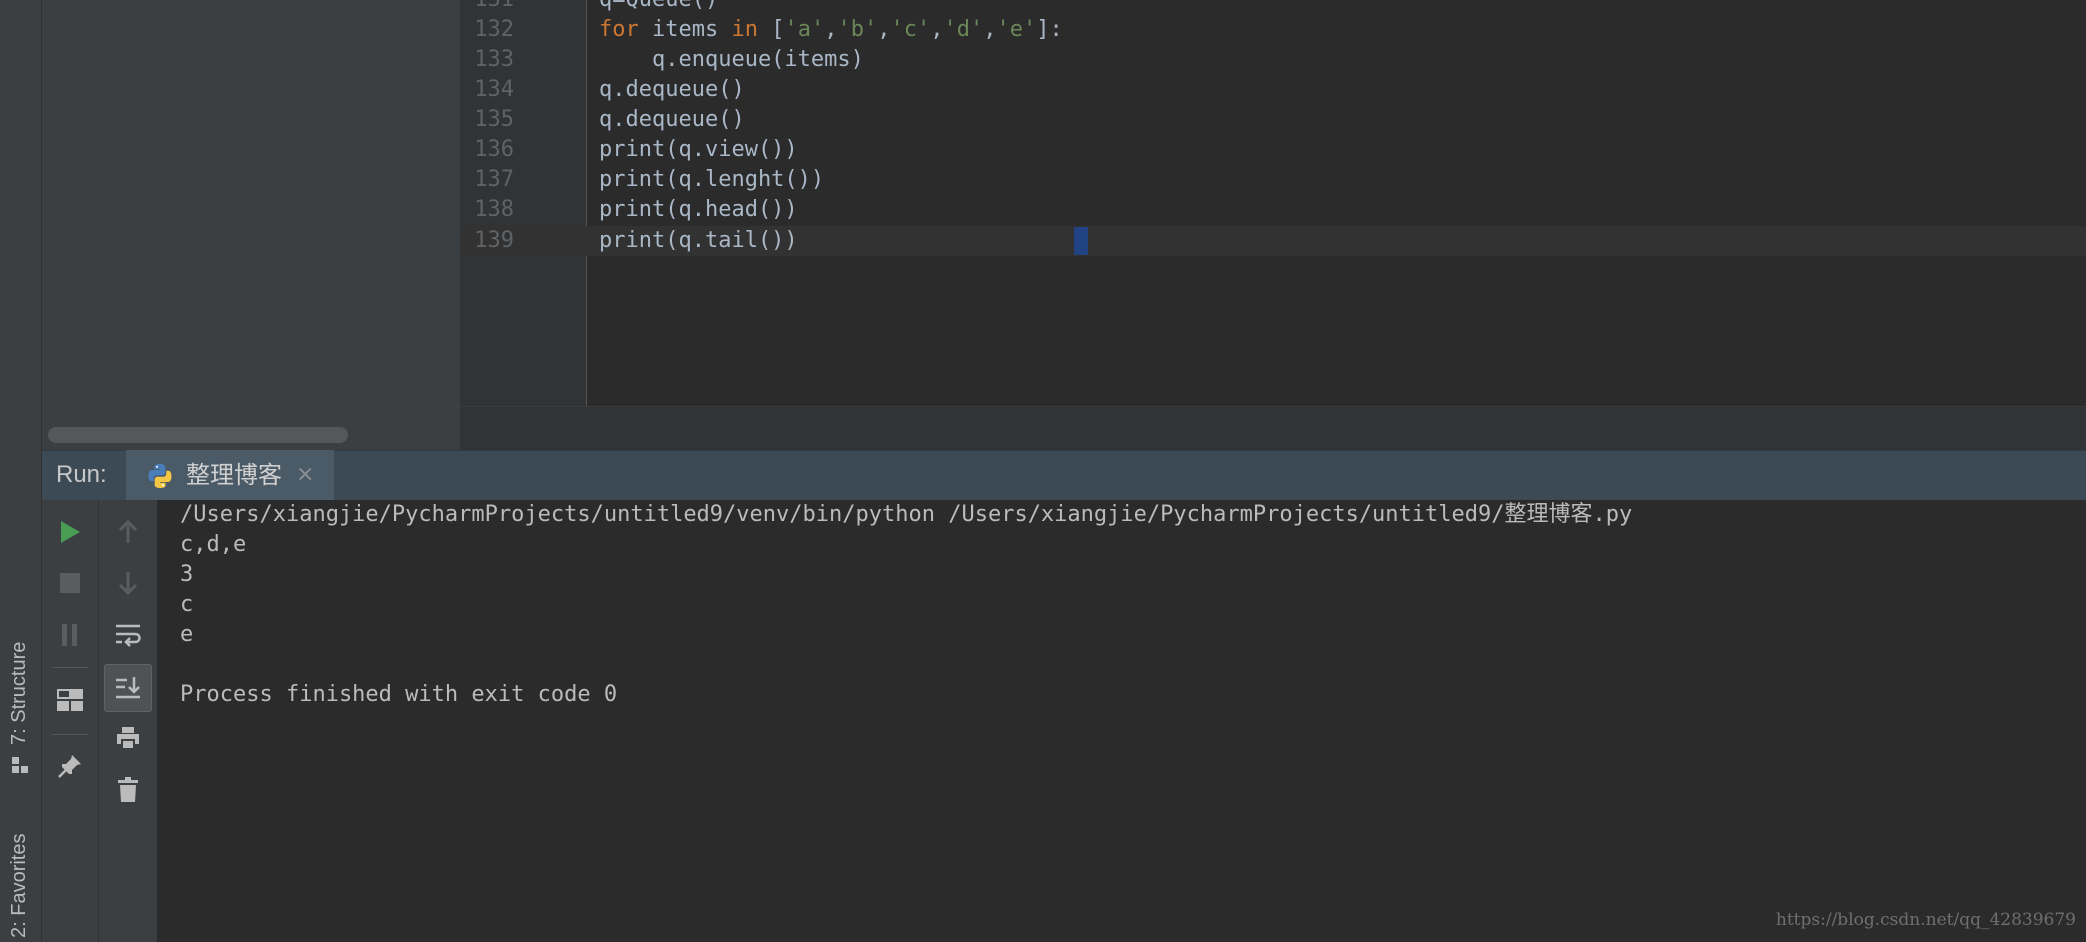 The image size is (2086, 942). I want to click on stop-icon, so click(70, 583).